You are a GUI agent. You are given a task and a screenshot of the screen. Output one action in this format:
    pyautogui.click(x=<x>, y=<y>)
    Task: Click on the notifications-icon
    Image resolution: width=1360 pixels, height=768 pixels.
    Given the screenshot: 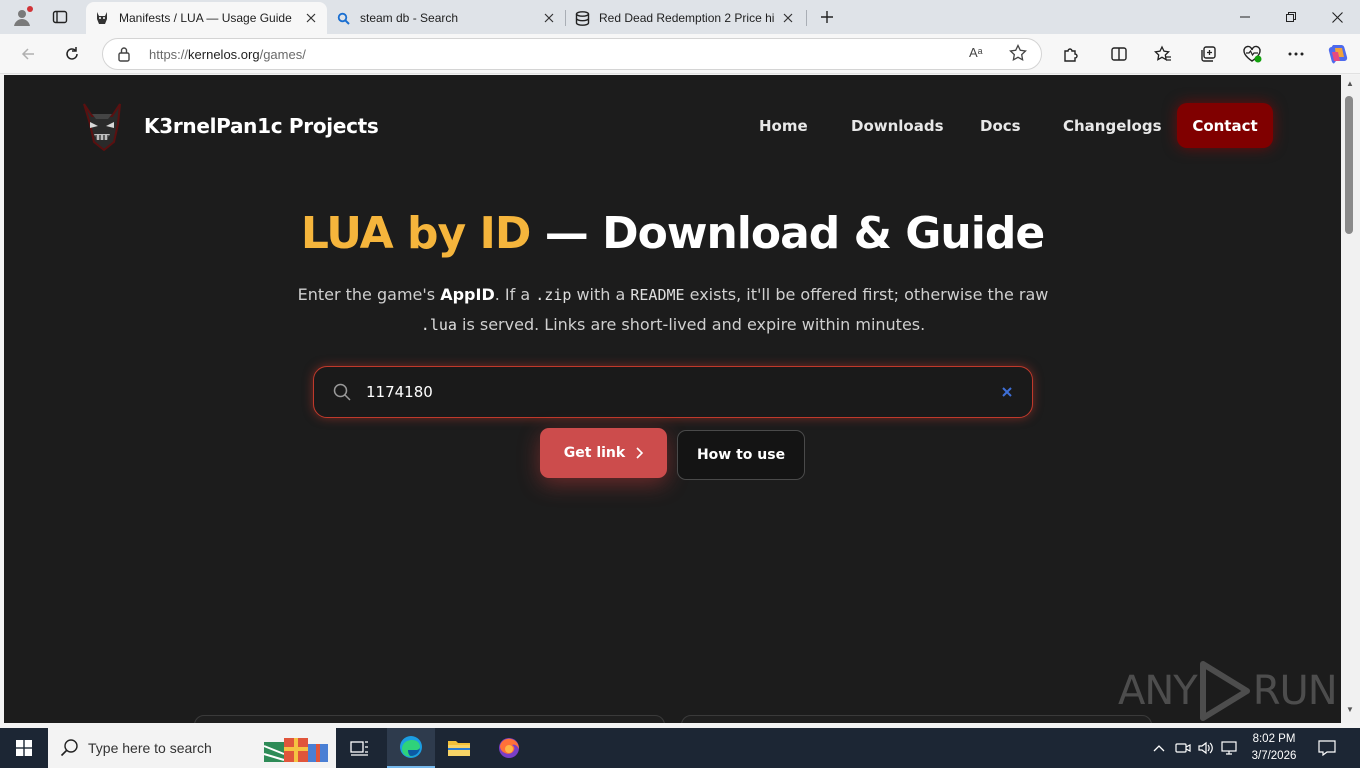 What is the action you would take?
    pyautogui.click(x=1327, y=748)
    